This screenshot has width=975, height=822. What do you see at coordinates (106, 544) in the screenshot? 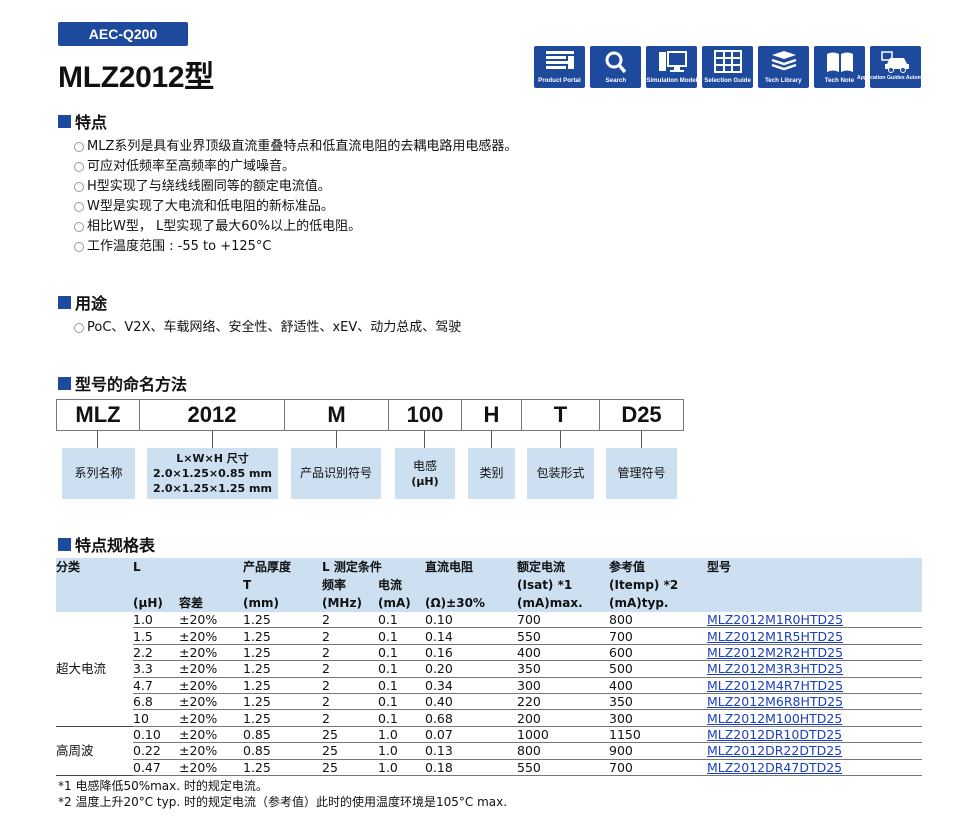
I see `spec-heading: 特点规格表` at bounding box center [106, 544].